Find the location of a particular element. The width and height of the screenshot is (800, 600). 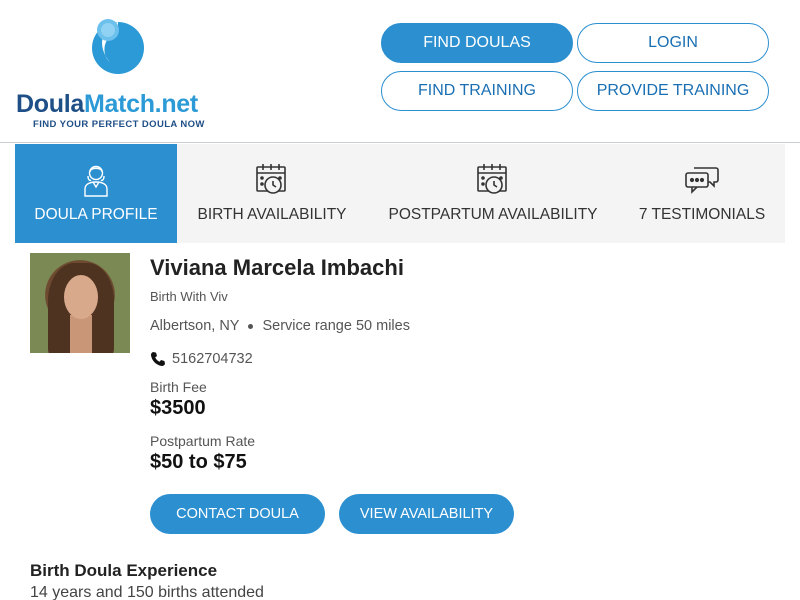

experience-text: 14 years and 150 births attended is located at coordinates (147, 592).